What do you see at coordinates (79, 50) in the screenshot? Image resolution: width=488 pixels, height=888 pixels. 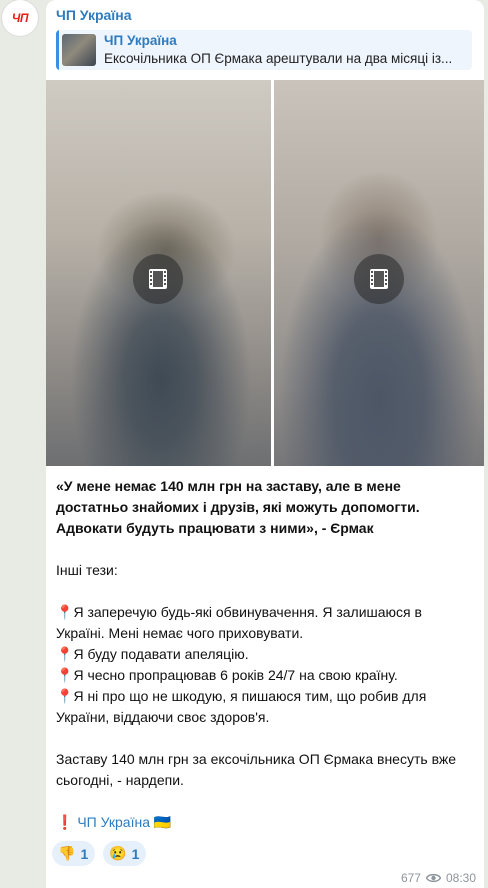 I see `reply-thumbnail` at bounding box center [79, 50].